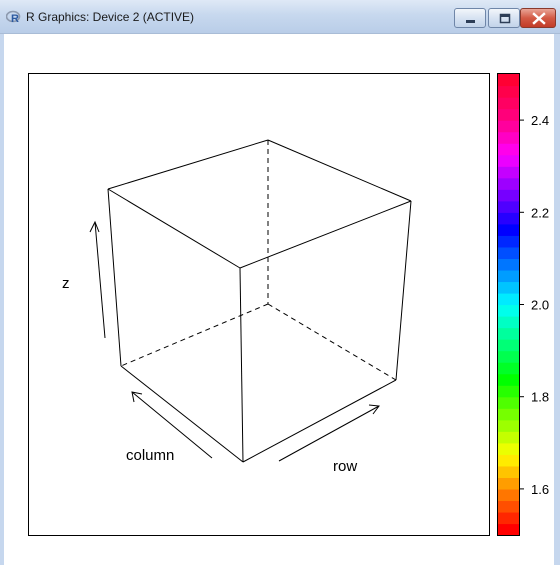 The height and width of the screenshot is (565, 560). What do you see at coordinates (540, 305) in the screenshot?
I see `color-bar-tick-label: 2.0` at bounding box center [540, 305].